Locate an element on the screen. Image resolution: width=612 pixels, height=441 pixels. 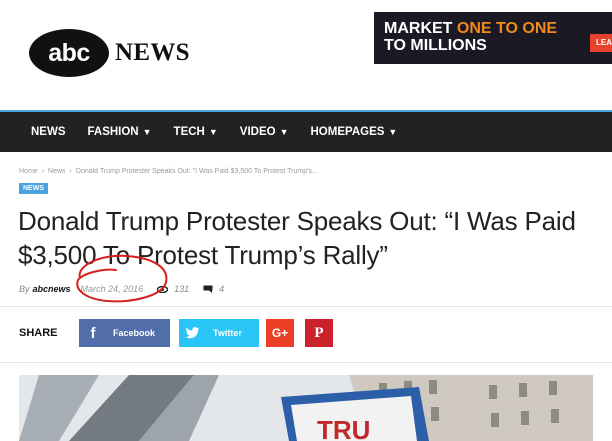
twitter-label: Twitter is located at coordinates (227, 333).